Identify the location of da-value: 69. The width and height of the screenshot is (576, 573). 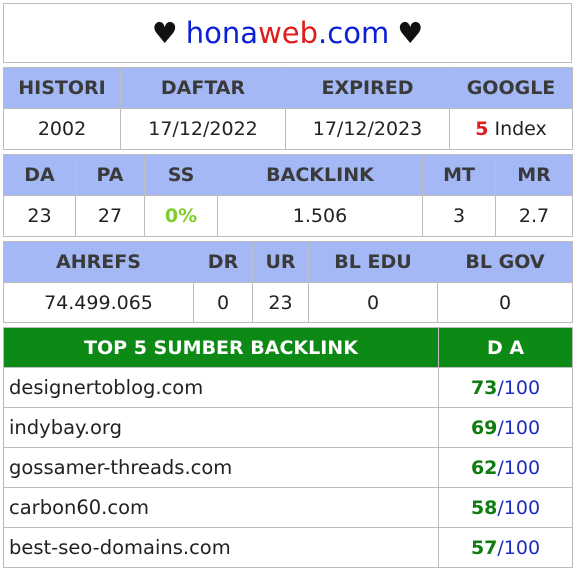
(484, 427).